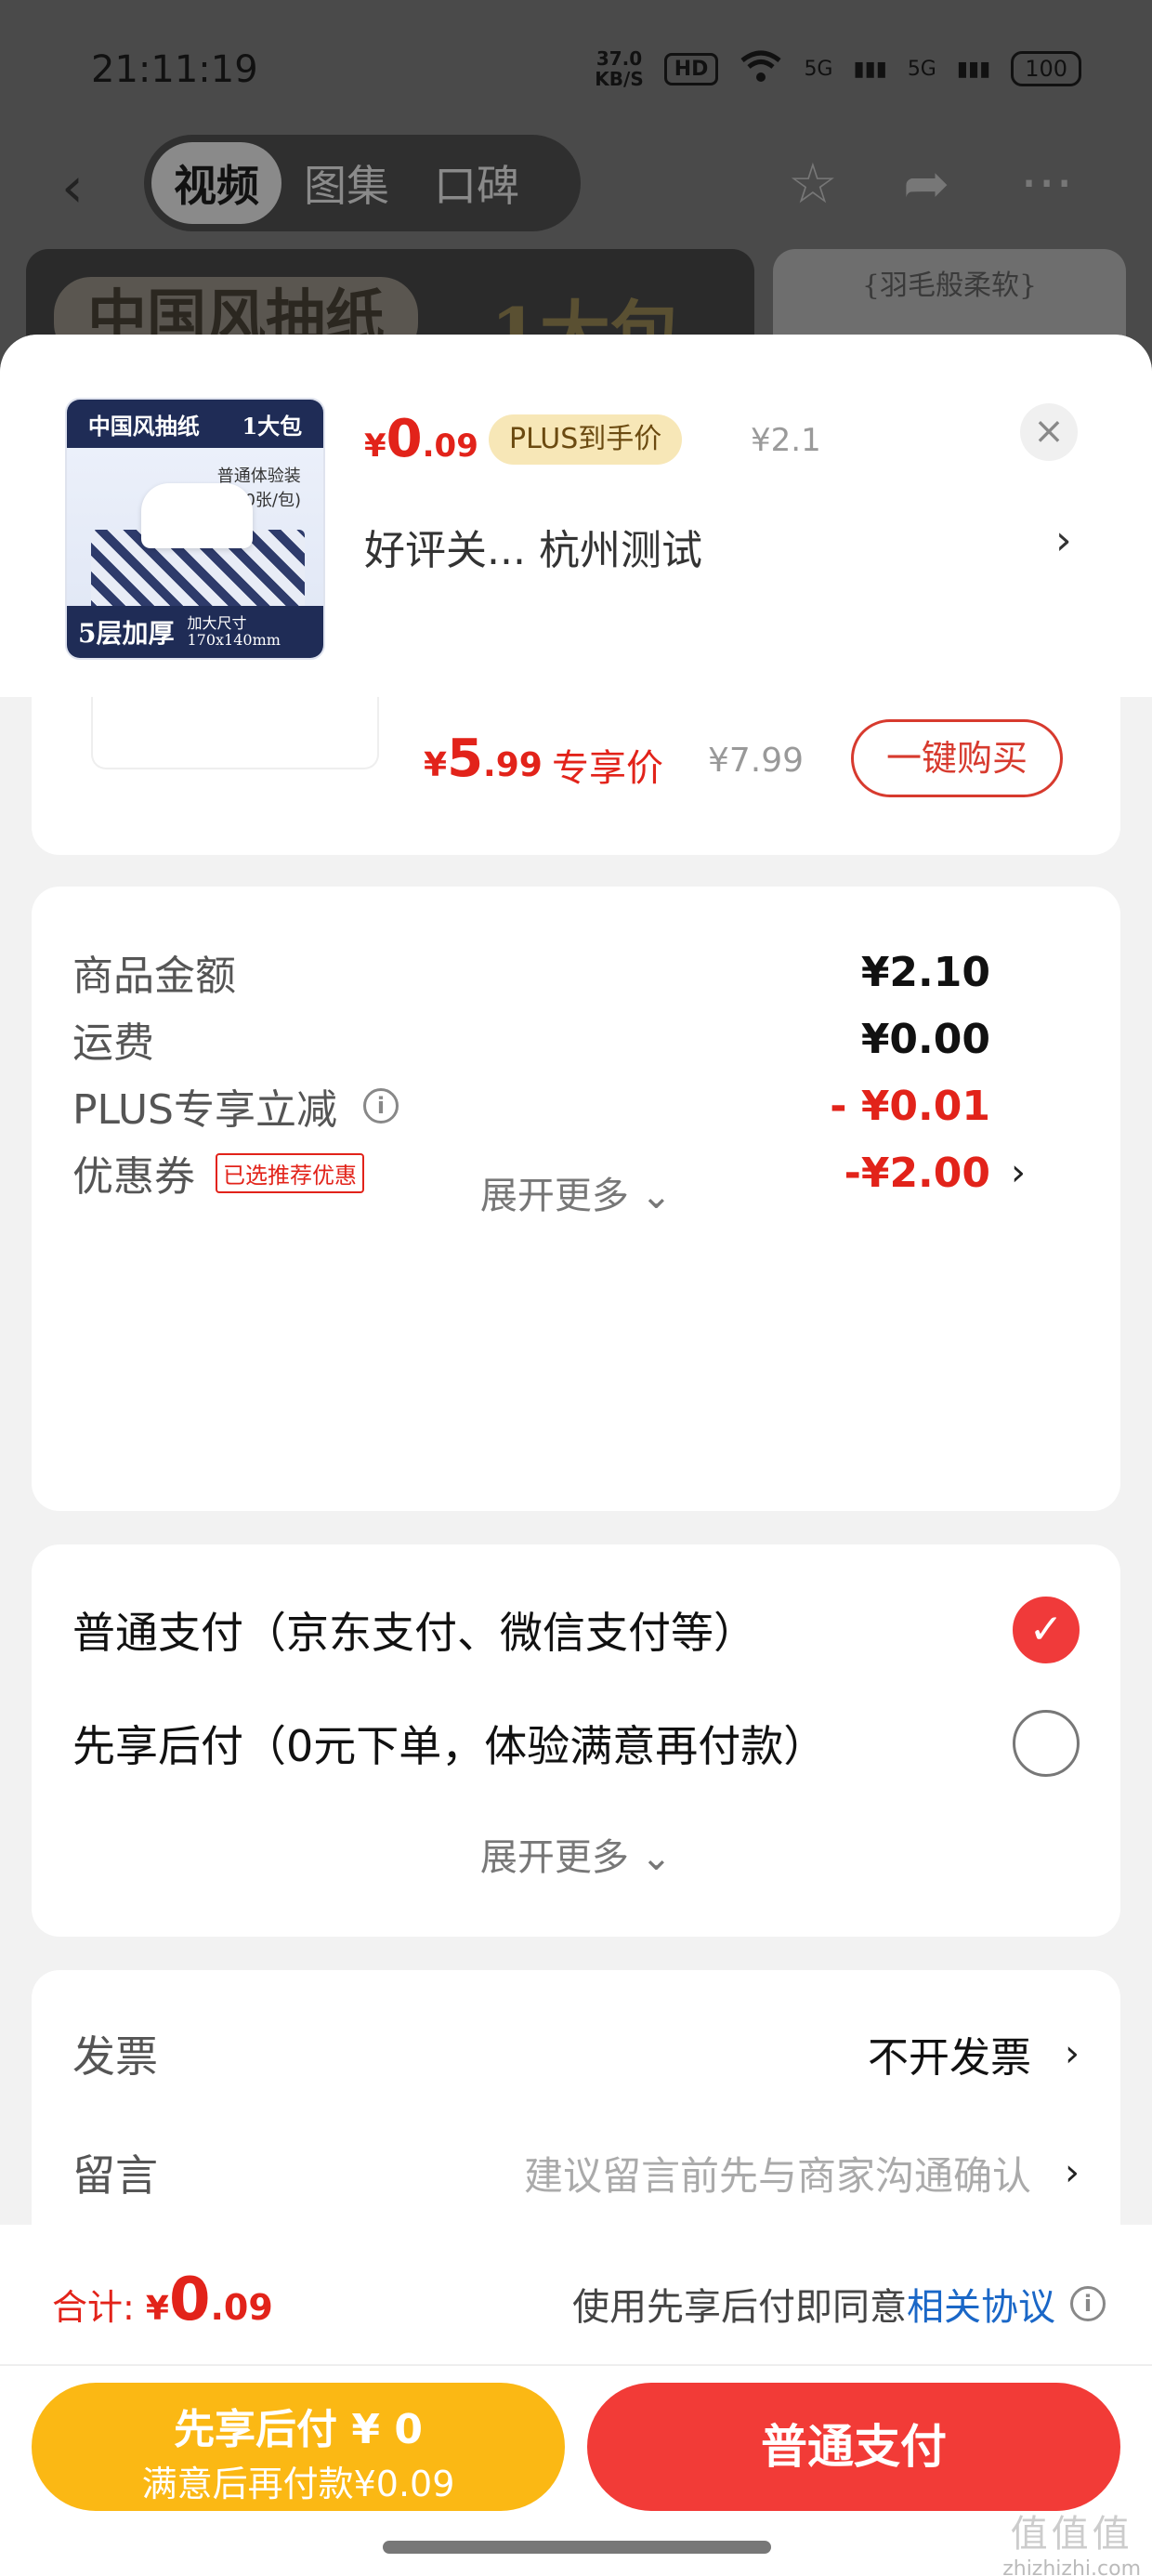 The image size is (1152, 2576). I want to click on note-row: 留言 建议留言前先与商家沟通确认 ›, so click(576, 2173).